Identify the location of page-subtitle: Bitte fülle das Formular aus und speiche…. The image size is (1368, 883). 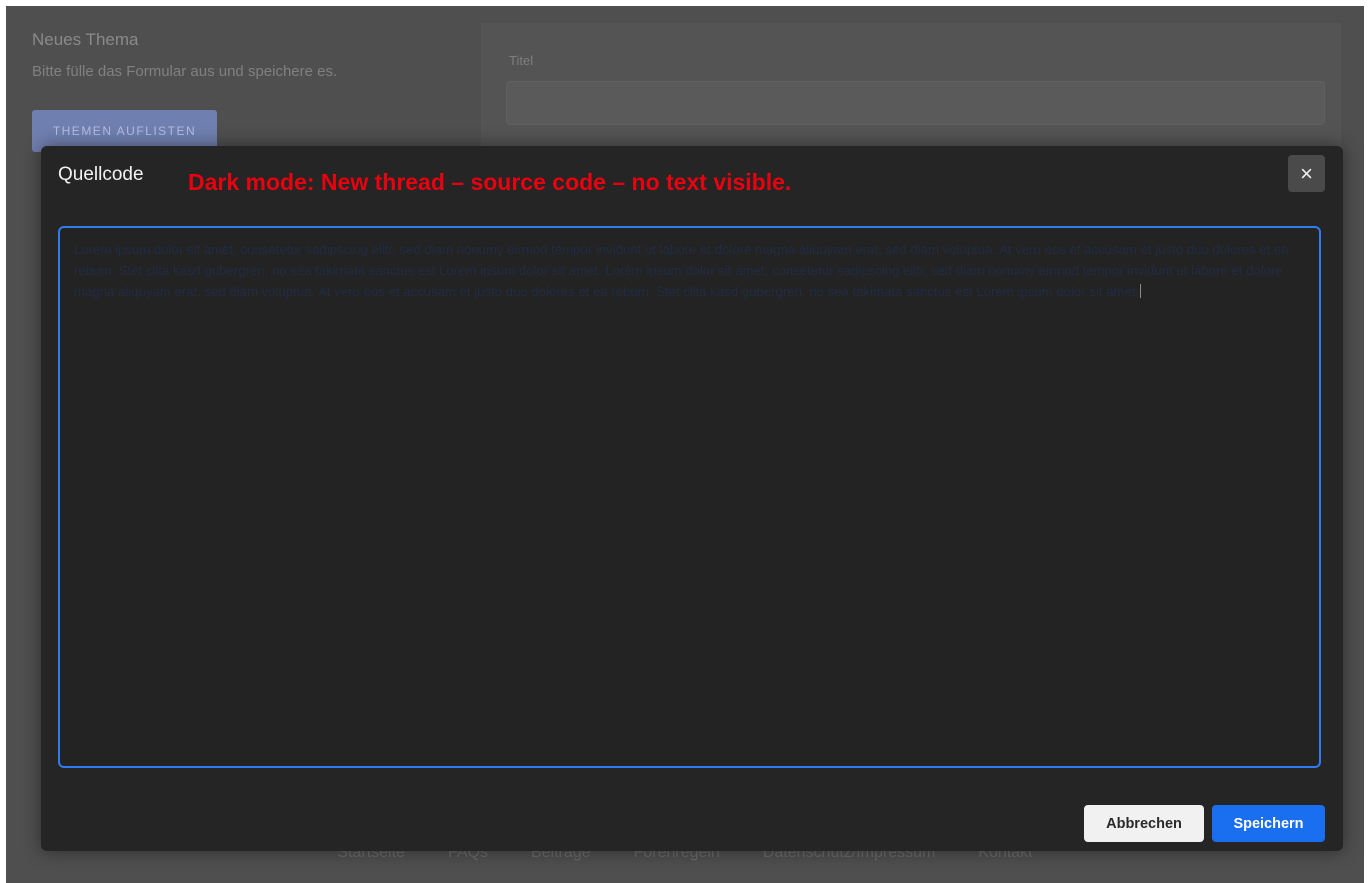
(185, 71).